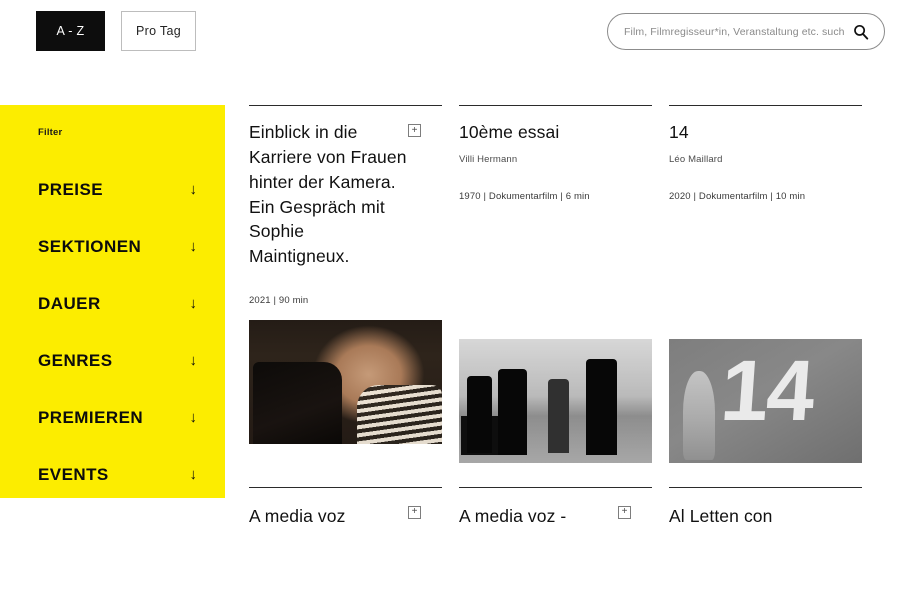  Describe the element at coordinates (91, 417) in the screenshot. I see `filter-item-label: PREMIEREN` at that location.